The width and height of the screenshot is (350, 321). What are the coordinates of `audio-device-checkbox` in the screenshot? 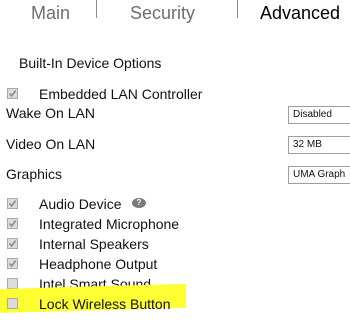 It's located at (12, 203).